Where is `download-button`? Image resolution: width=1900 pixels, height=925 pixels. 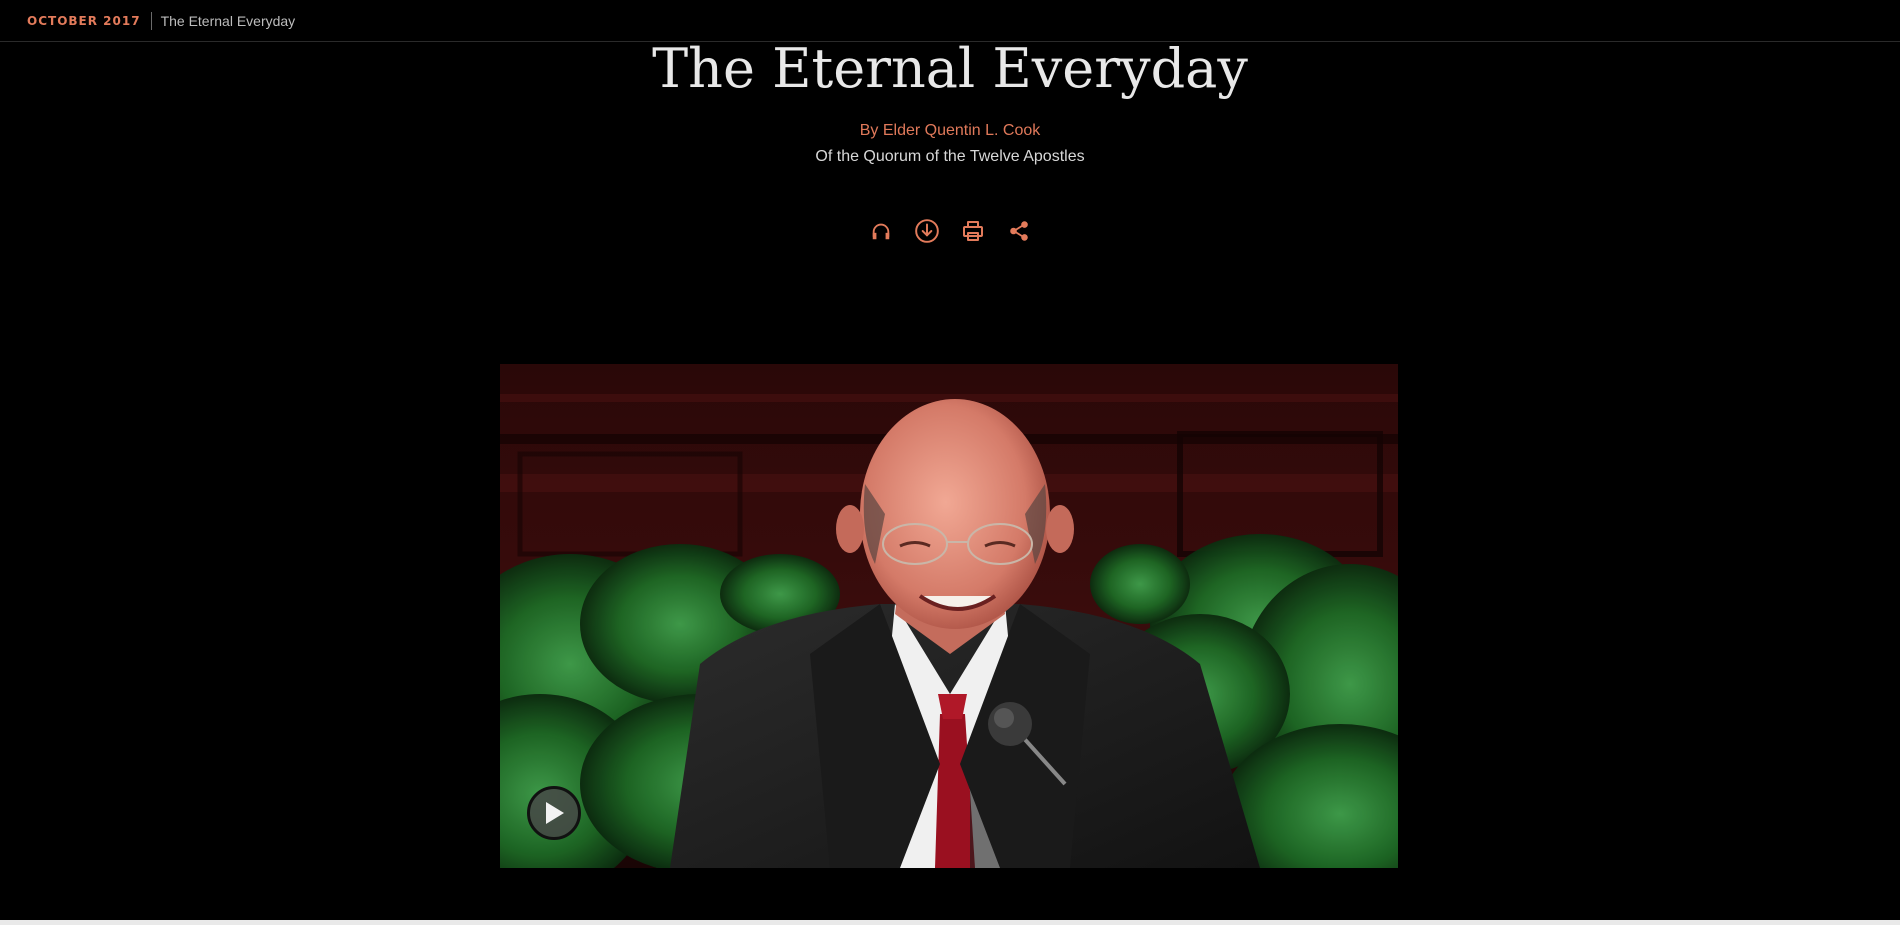
download-button is located at coordinates (927, 231).